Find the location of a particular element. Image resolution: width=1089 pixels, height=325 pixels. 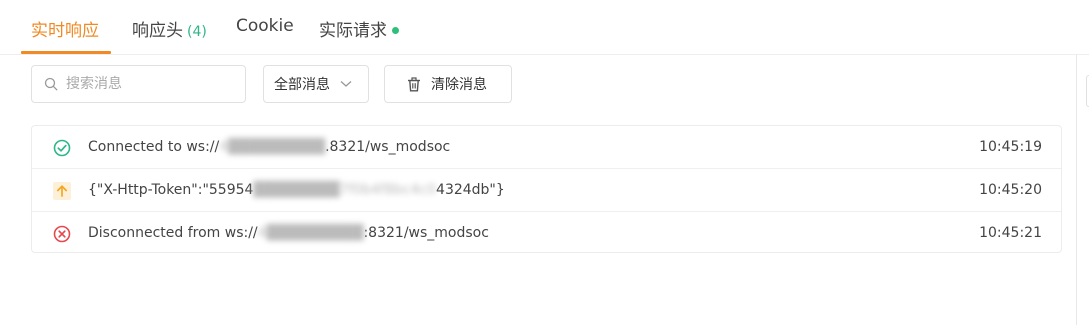

tab-label: Cookie is located at coordinates (265, 26).